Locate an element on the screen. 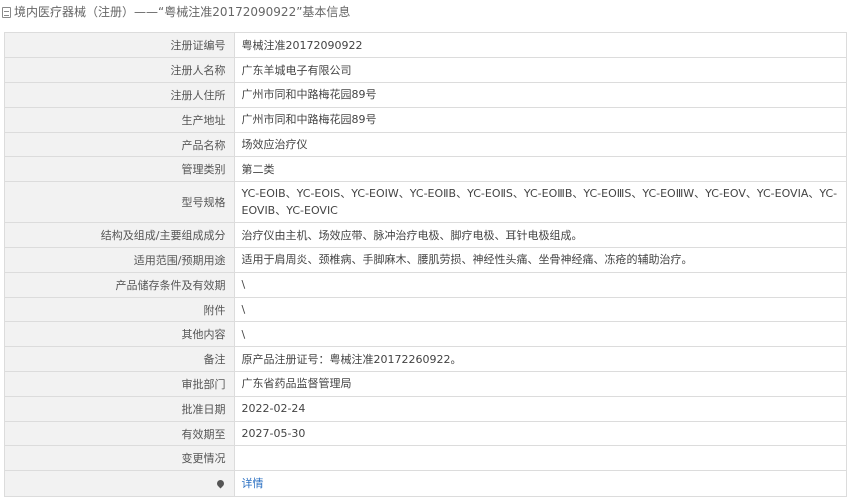 The image size is (850, 497). row-label: 其他内容 is located at coordinates (120, 334).